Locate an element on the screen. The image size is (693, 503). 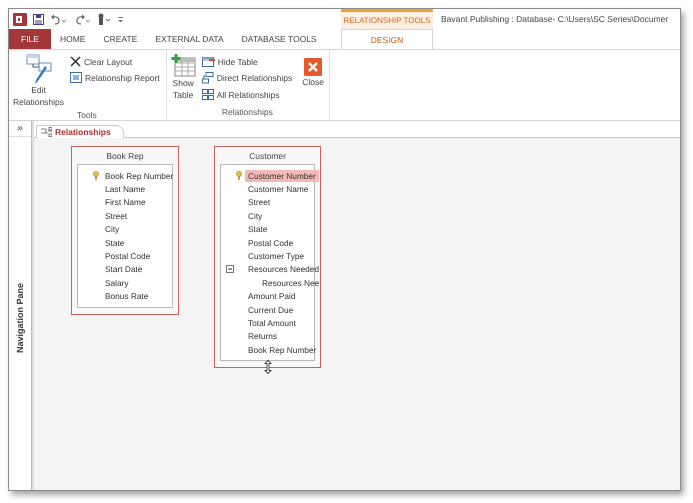
relationships-icon is located at coordinates (46, 132).